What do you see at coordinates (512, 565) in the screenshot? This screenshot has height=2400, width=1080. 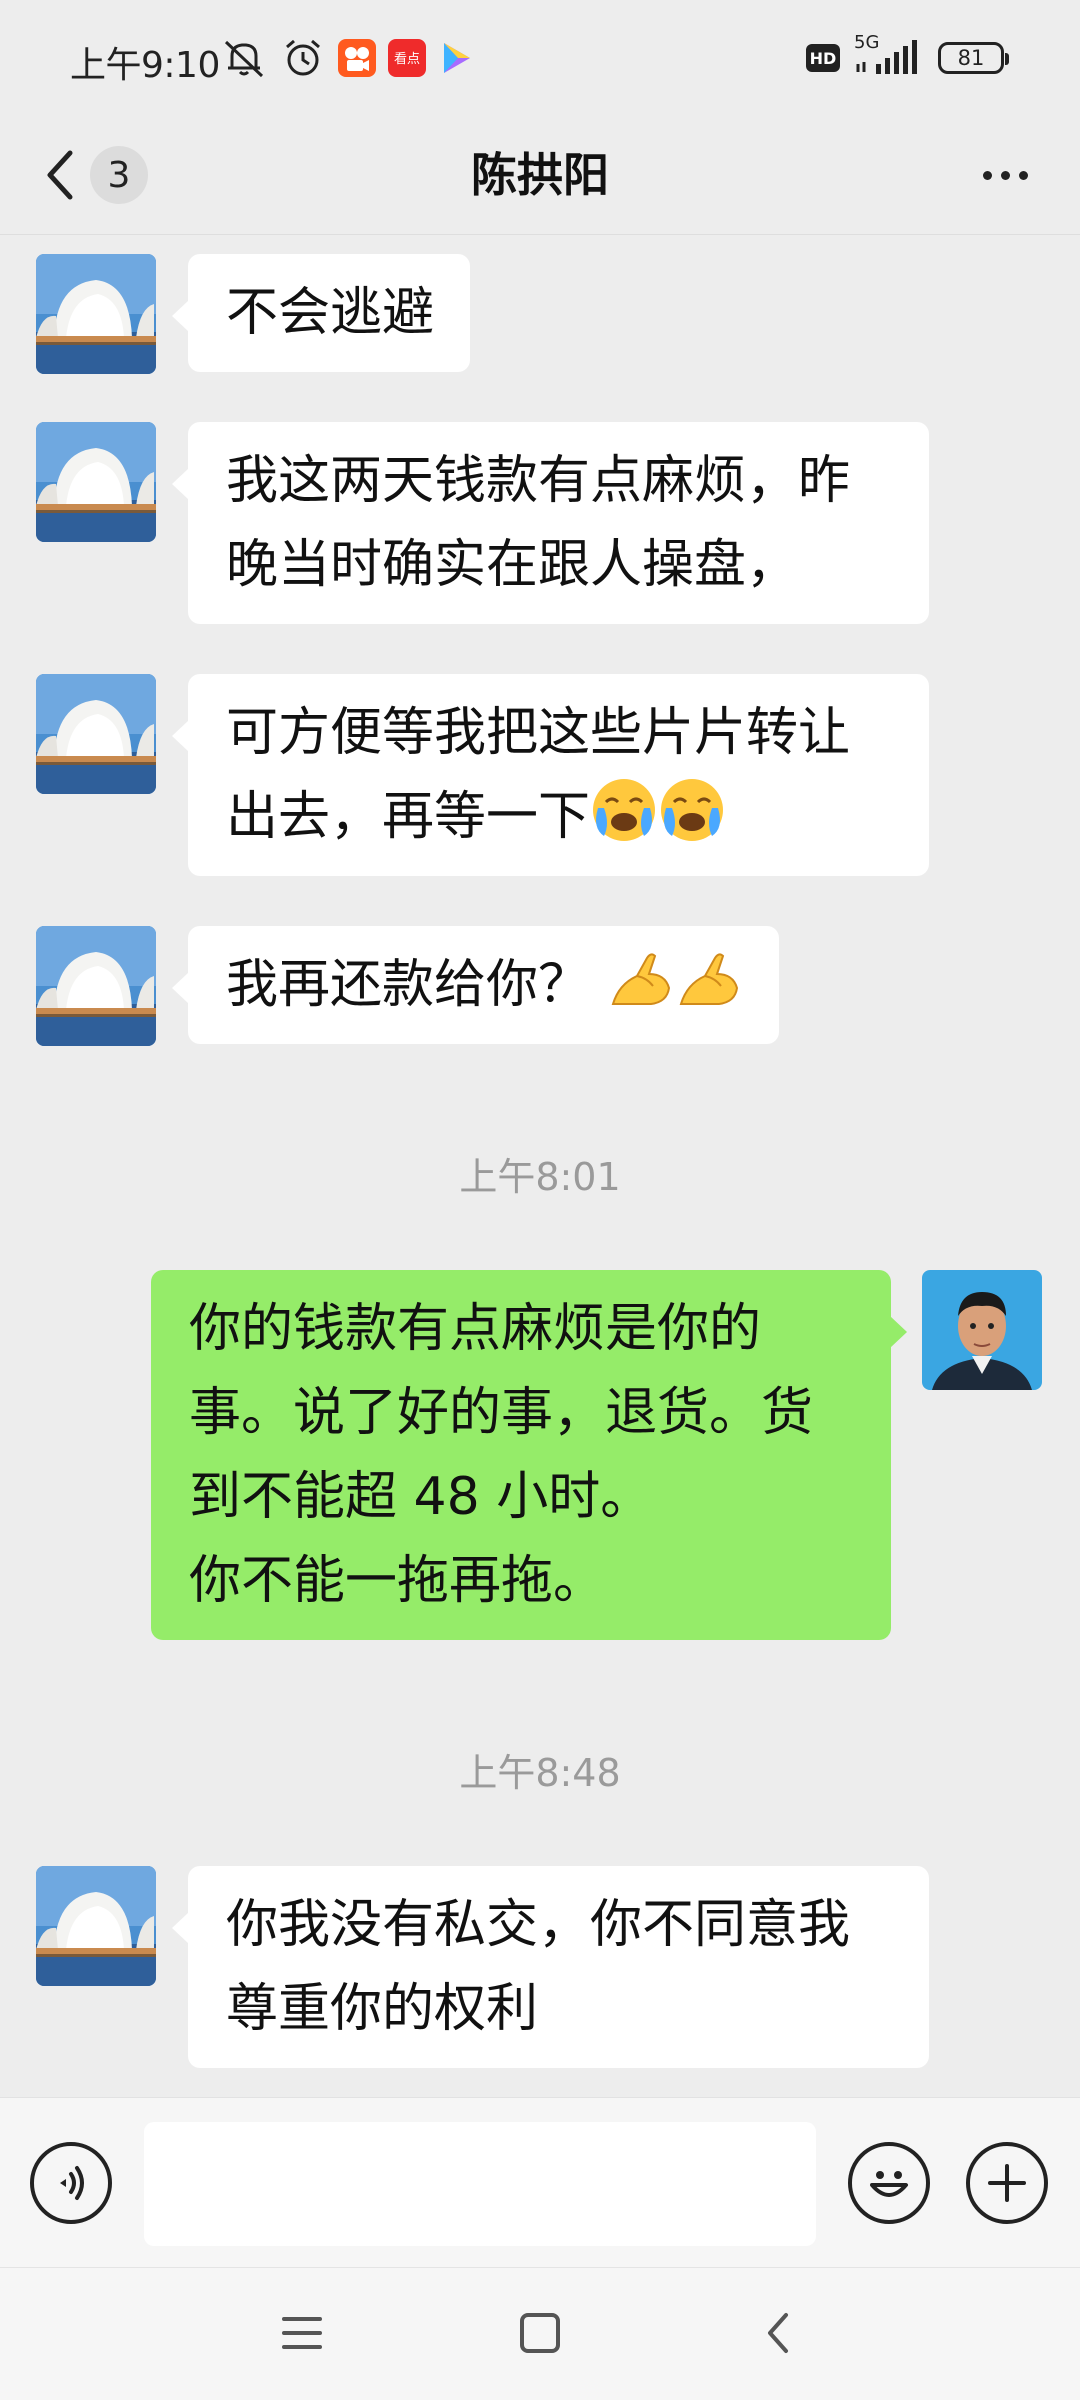 I see `message-line: 晚当时确实在跟人操盘，` at bounding box center [512, 565].